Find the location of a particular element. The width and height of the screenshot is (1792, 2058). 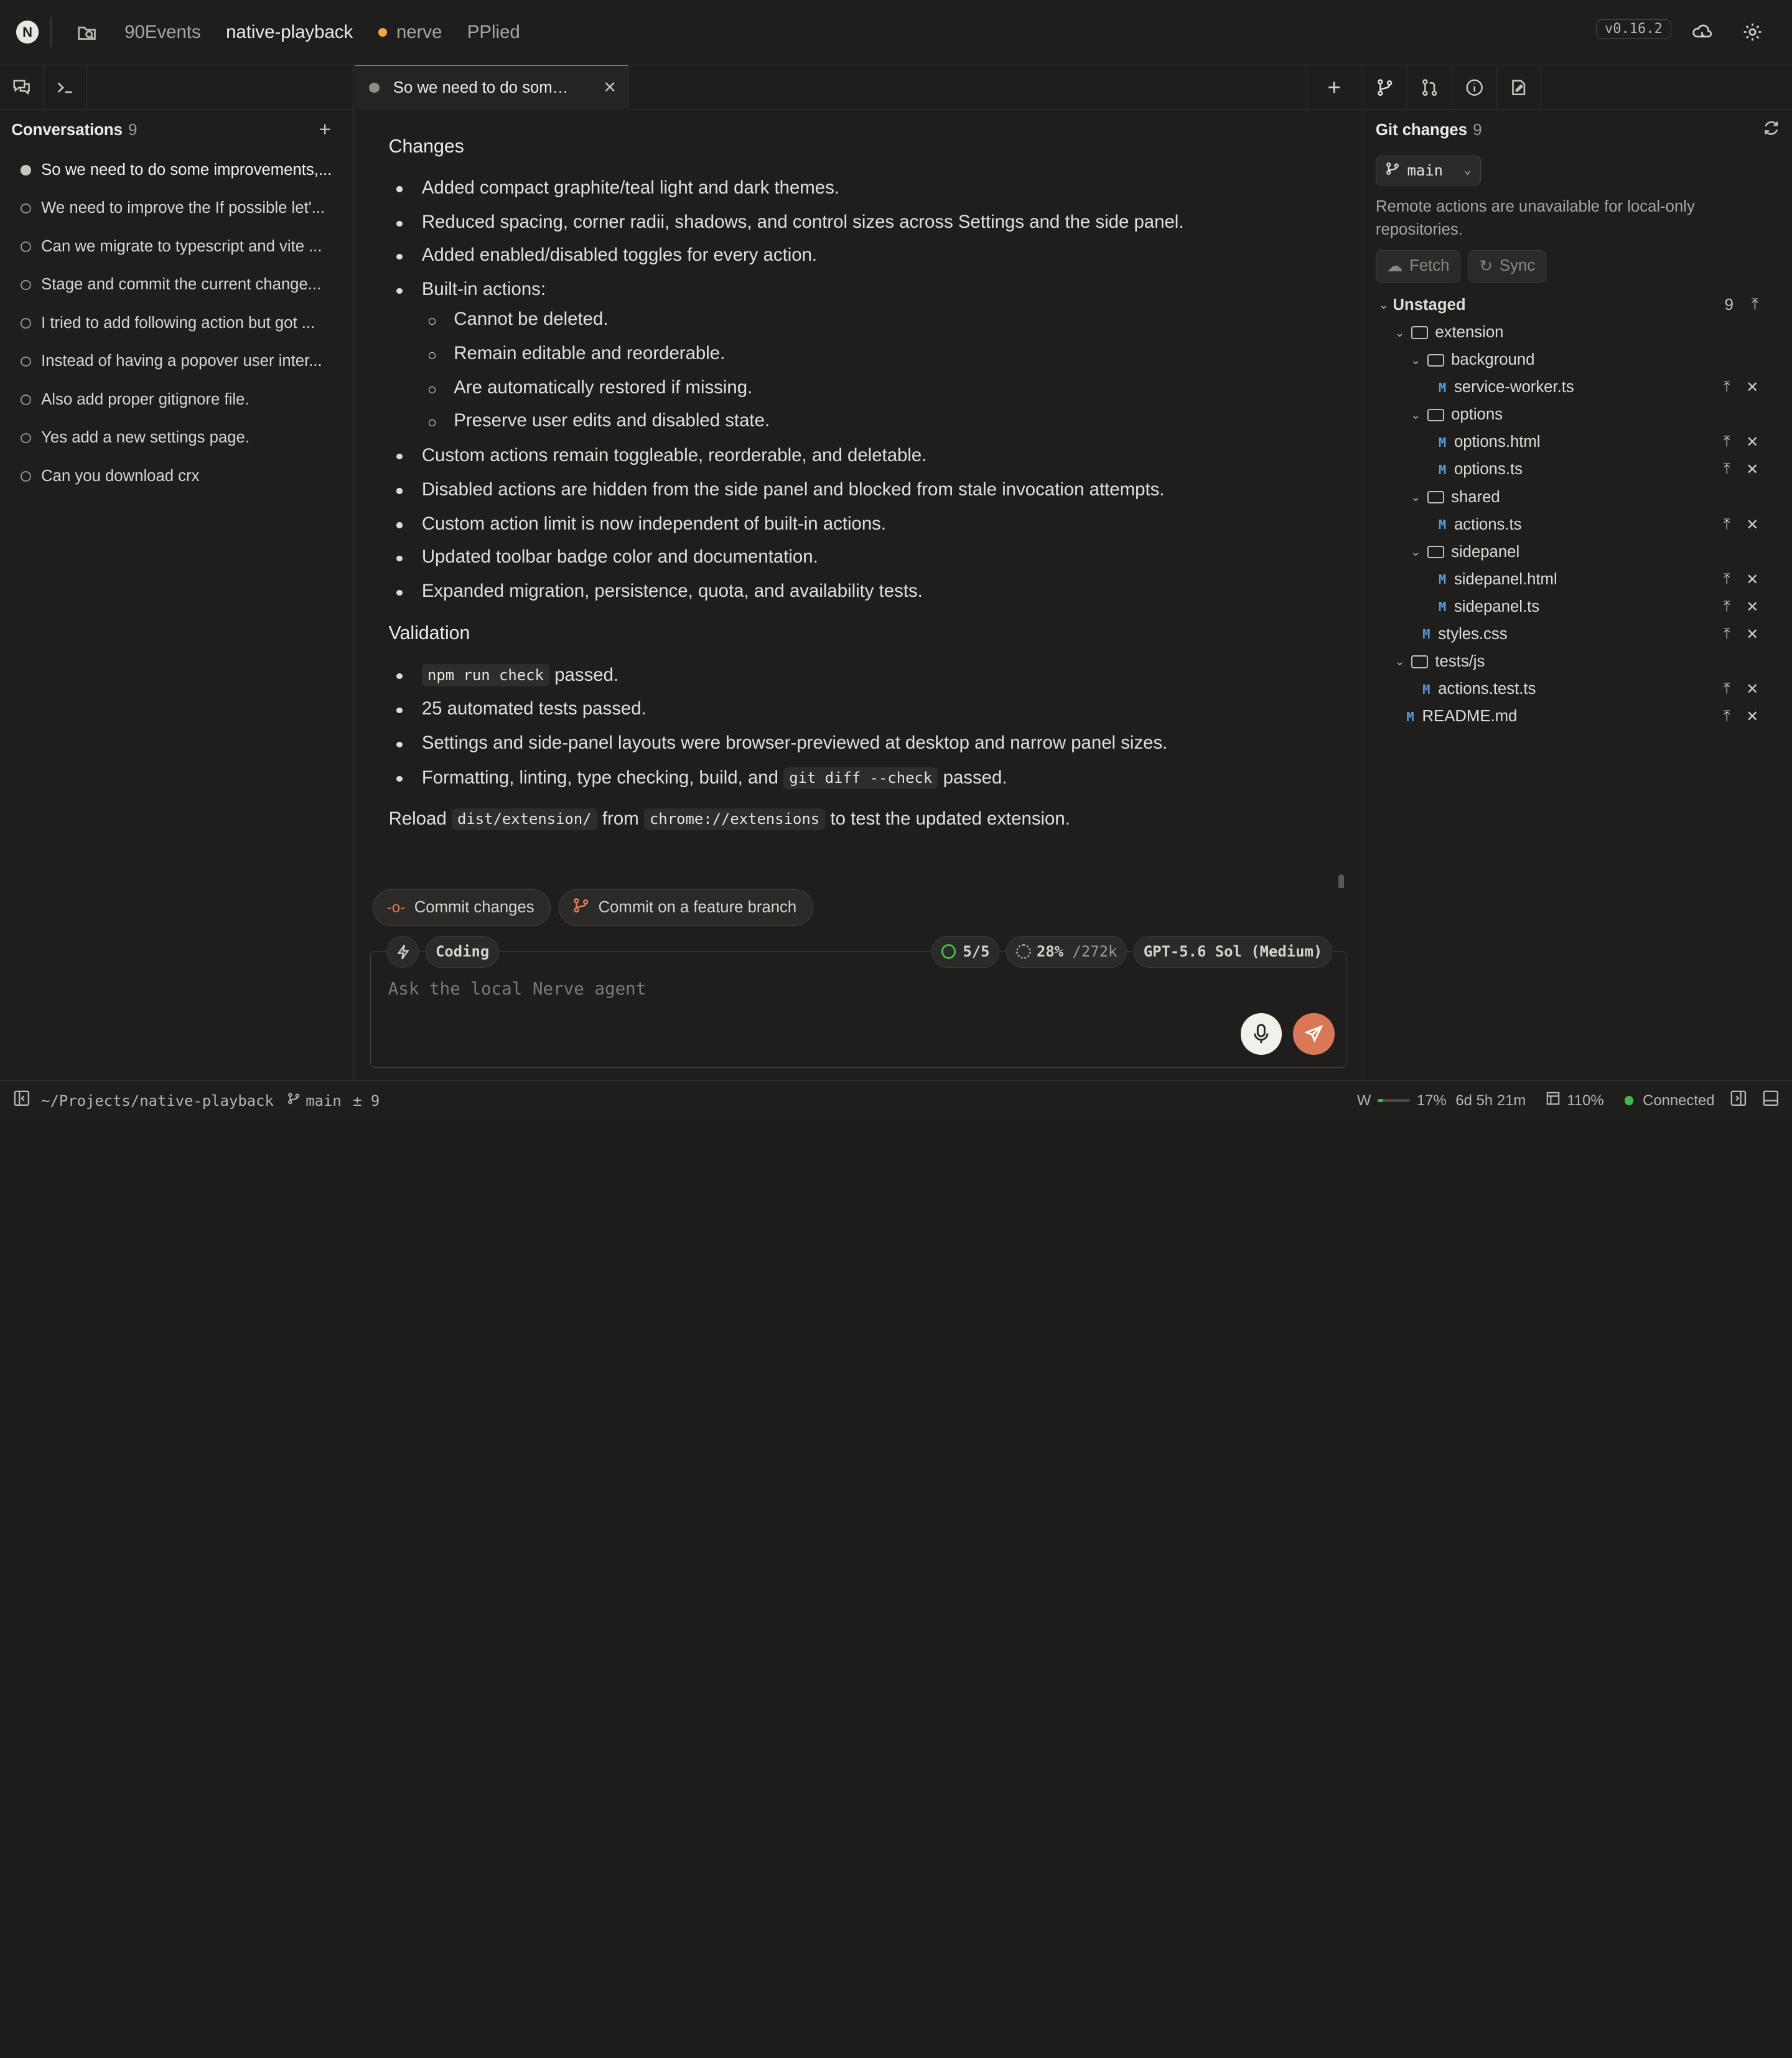

project-tab-90events: 90Events is located at coordinates (162, 32).